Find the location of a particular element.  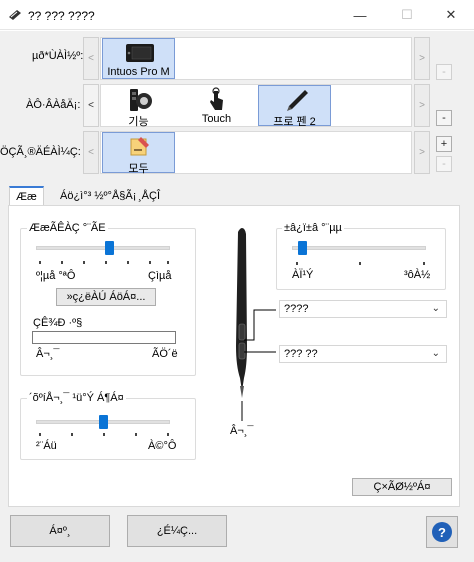

tilt-high-label: ³ôÀ½ is located at coordinates (417, 275).